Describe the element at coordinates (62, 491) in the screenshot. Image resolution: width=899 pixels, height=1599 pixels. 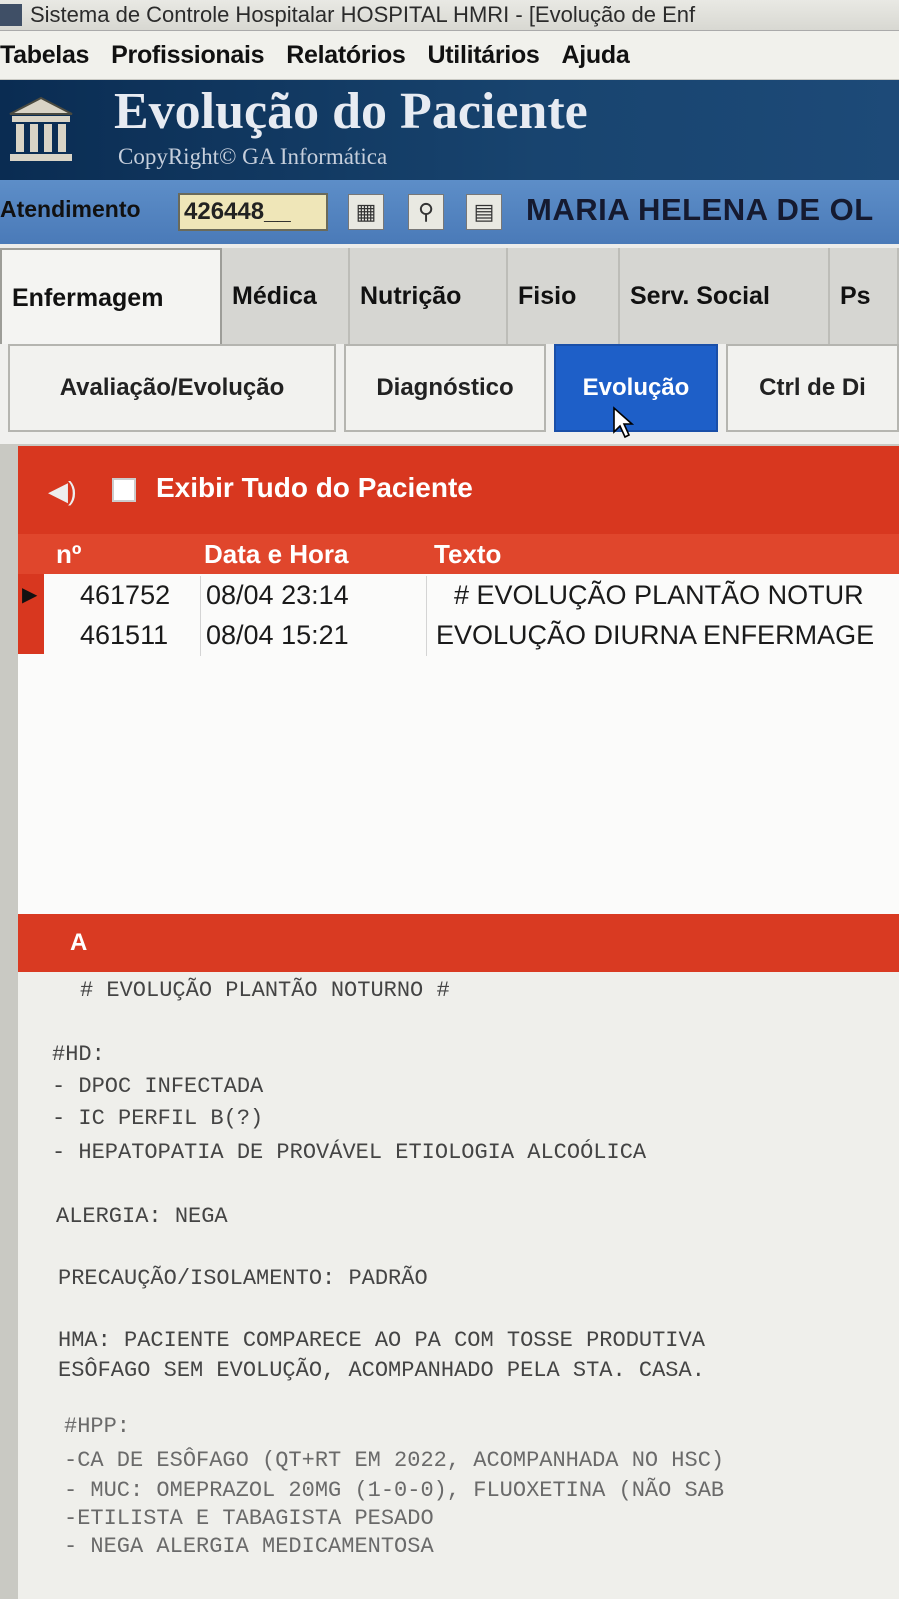
I see `speaker-icon: ◀)` at that location.